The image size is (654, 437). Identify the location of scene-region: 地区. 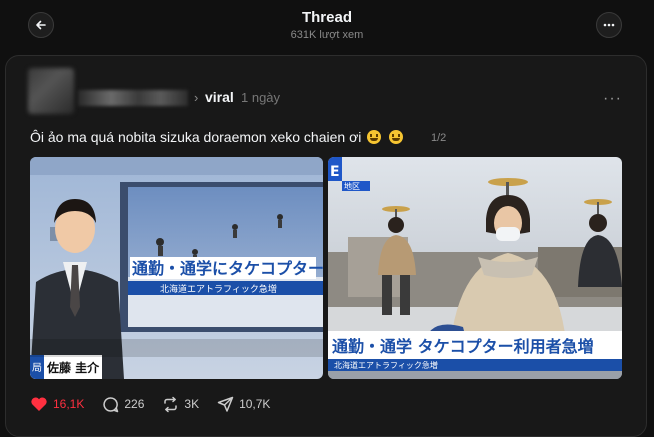
(352, 186).